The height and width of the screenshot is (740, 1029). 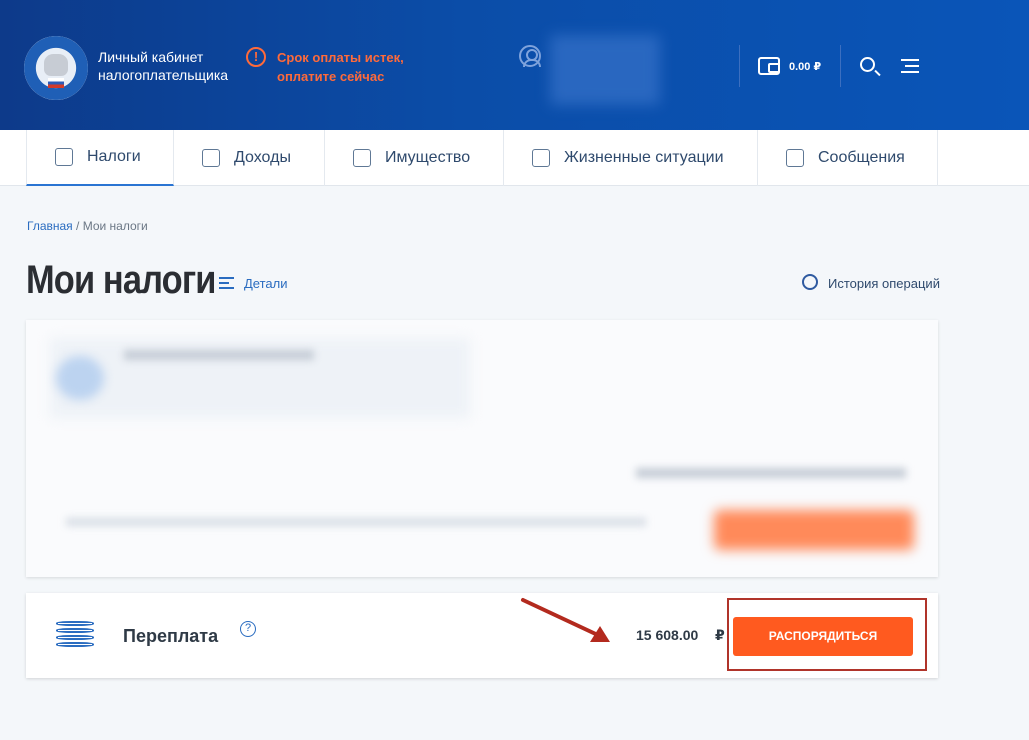 I want to click on tab-income: Доходы, so click(x=249, y=158).